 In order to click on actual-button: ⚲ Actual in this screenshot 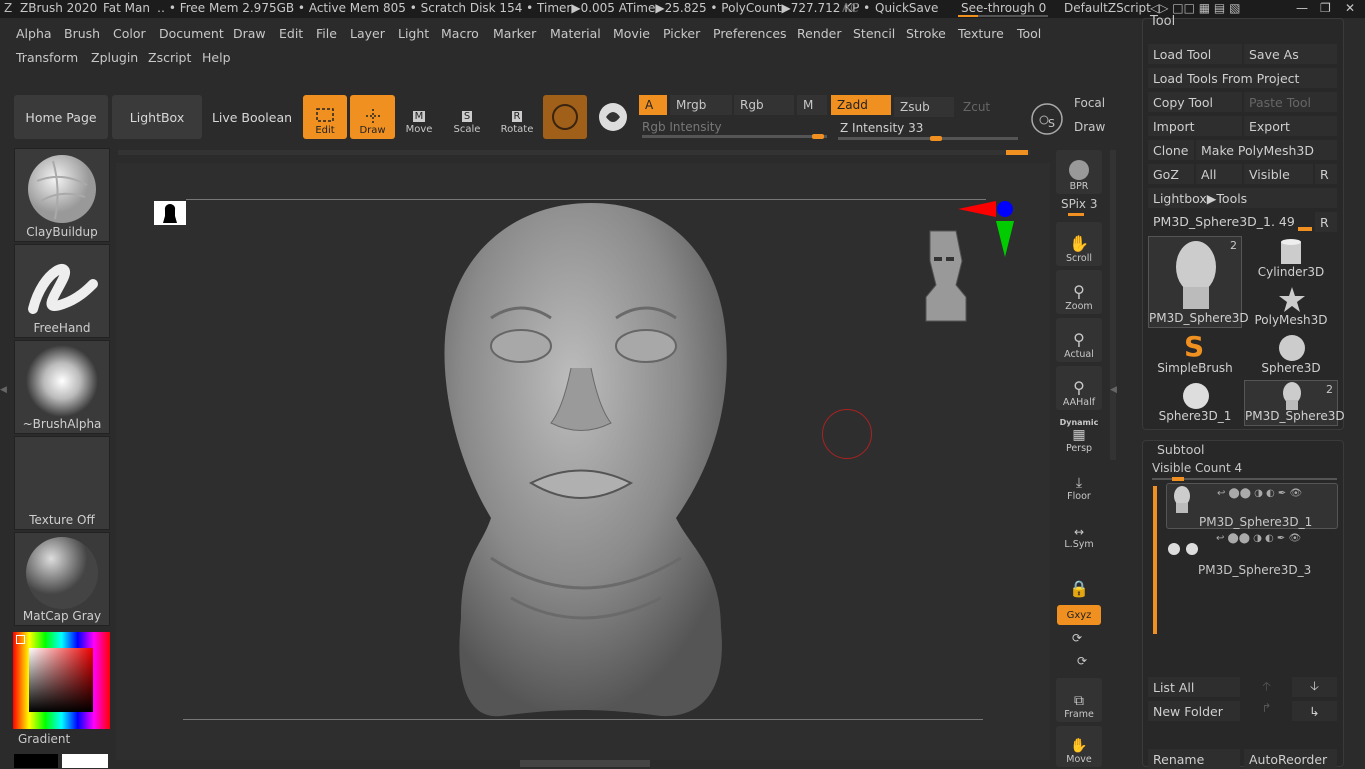, I will do `click(1079, 340)`.